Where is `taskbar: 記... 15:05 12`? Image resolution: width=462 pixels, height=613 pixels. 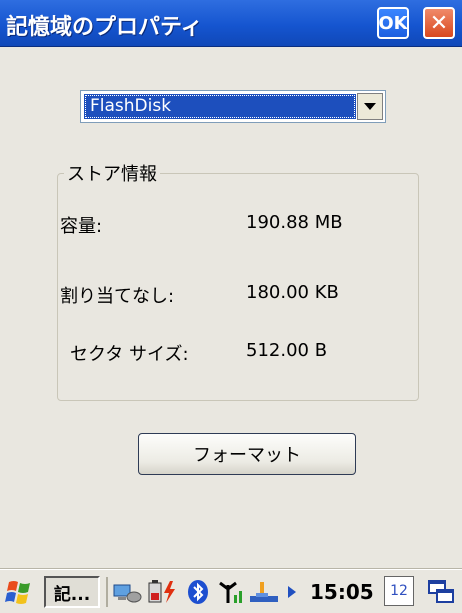 taskbar: 記... 15:05 12 is located at coordinates (231, 591).